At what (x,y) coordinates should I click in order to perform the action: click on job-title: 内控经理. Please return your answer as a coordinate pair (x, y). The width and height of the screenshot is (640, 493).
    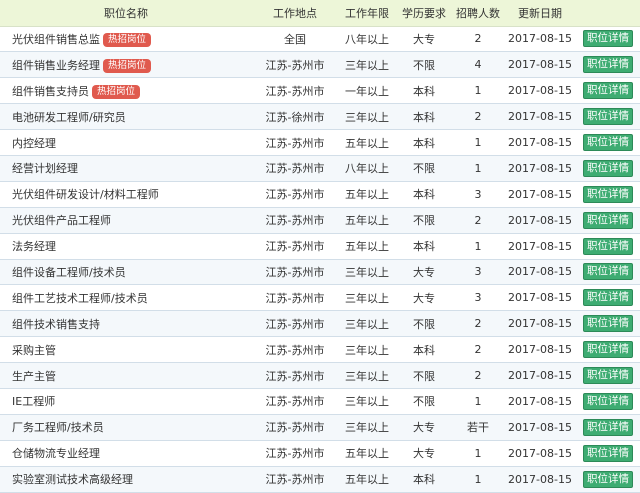
    Looking at the image, I should click on (34, 143).